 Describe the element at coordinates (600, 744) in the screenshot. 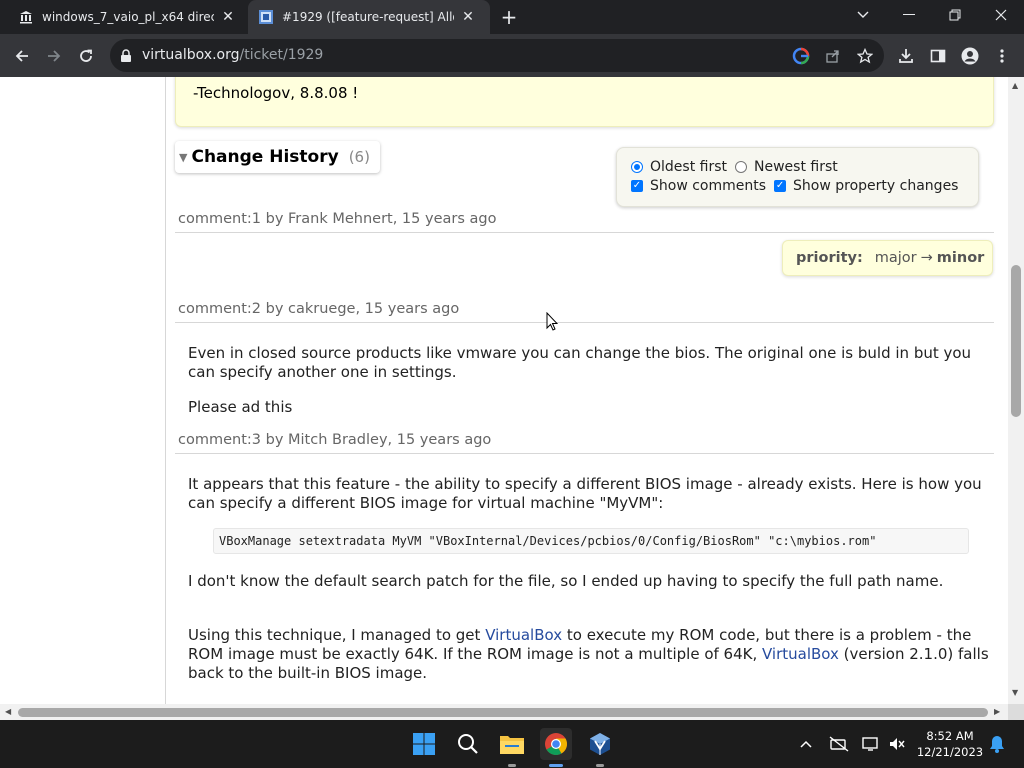

I see `virtualbox-icon` at that location.